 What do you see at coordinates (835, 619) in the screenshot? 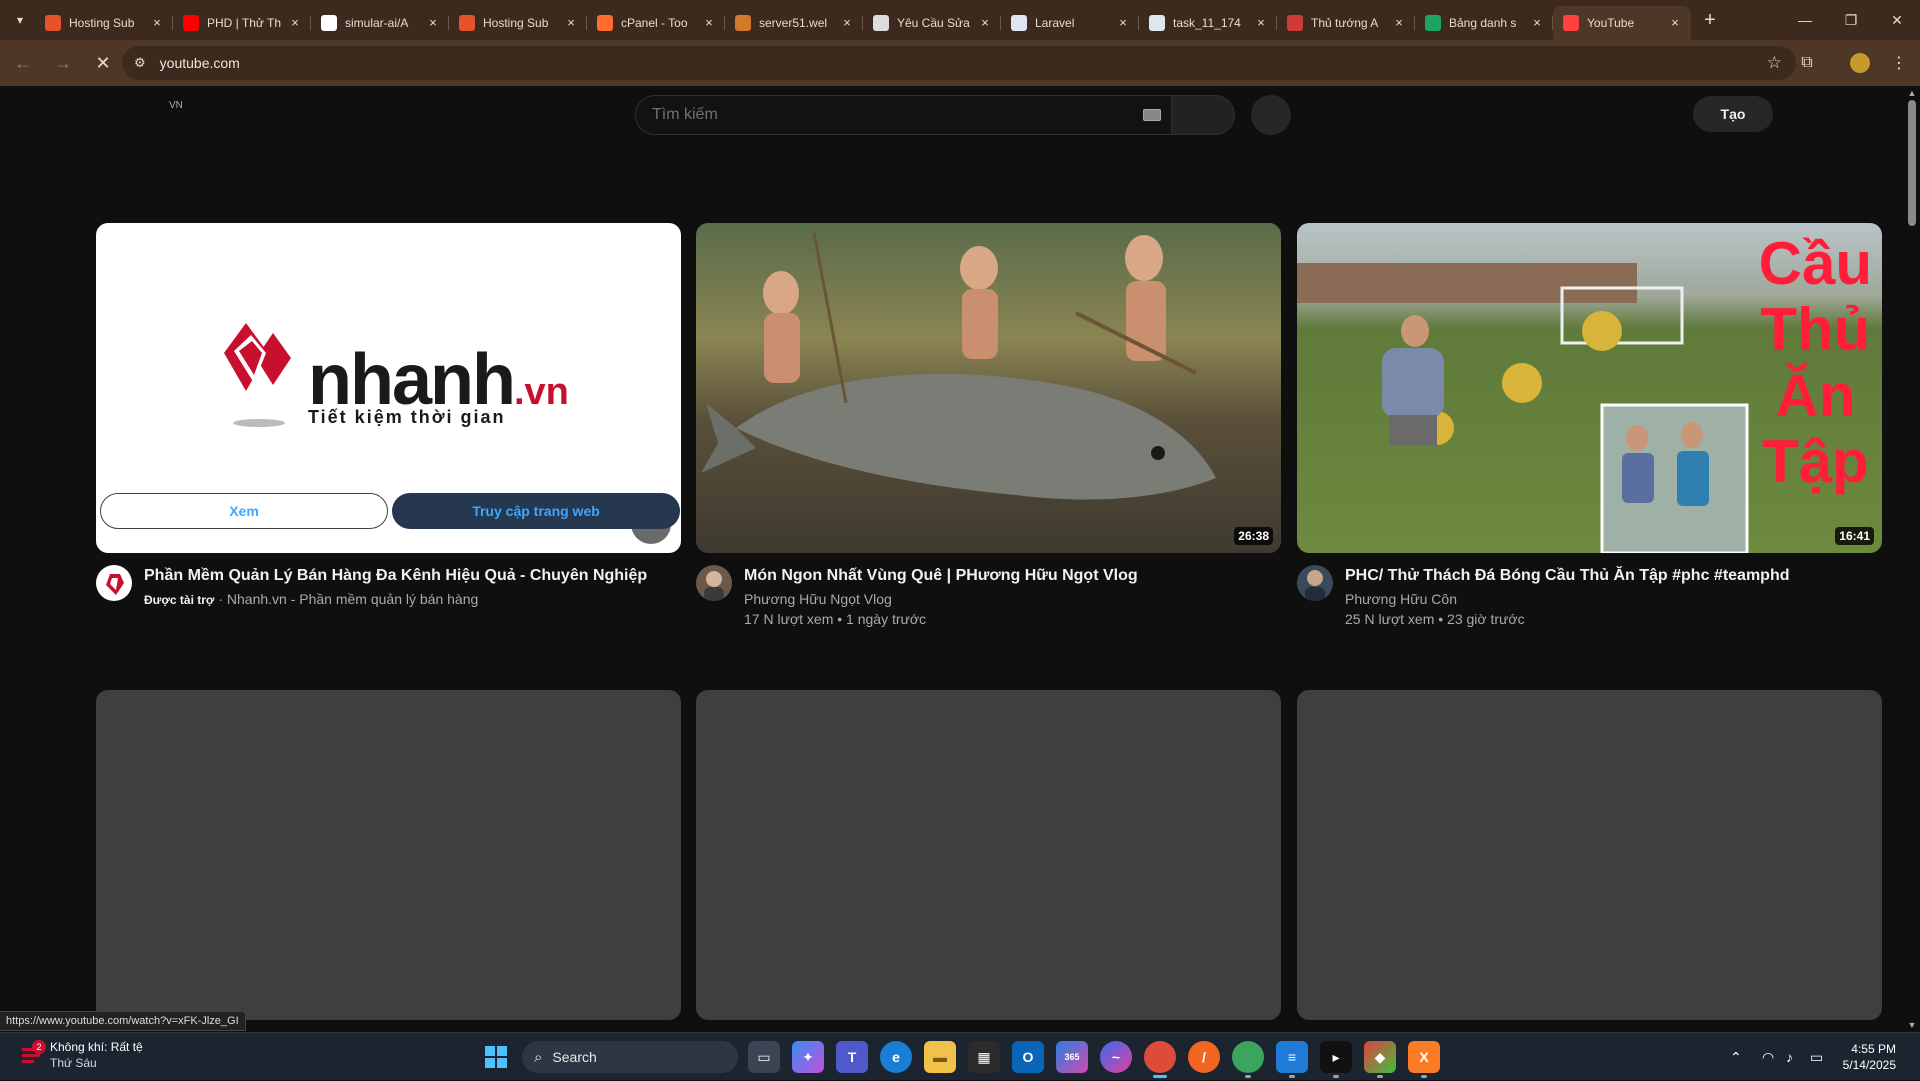
I see `video-stats: 17 N lượt xem • 1 ngày trước` at bounding box center [835, 619].